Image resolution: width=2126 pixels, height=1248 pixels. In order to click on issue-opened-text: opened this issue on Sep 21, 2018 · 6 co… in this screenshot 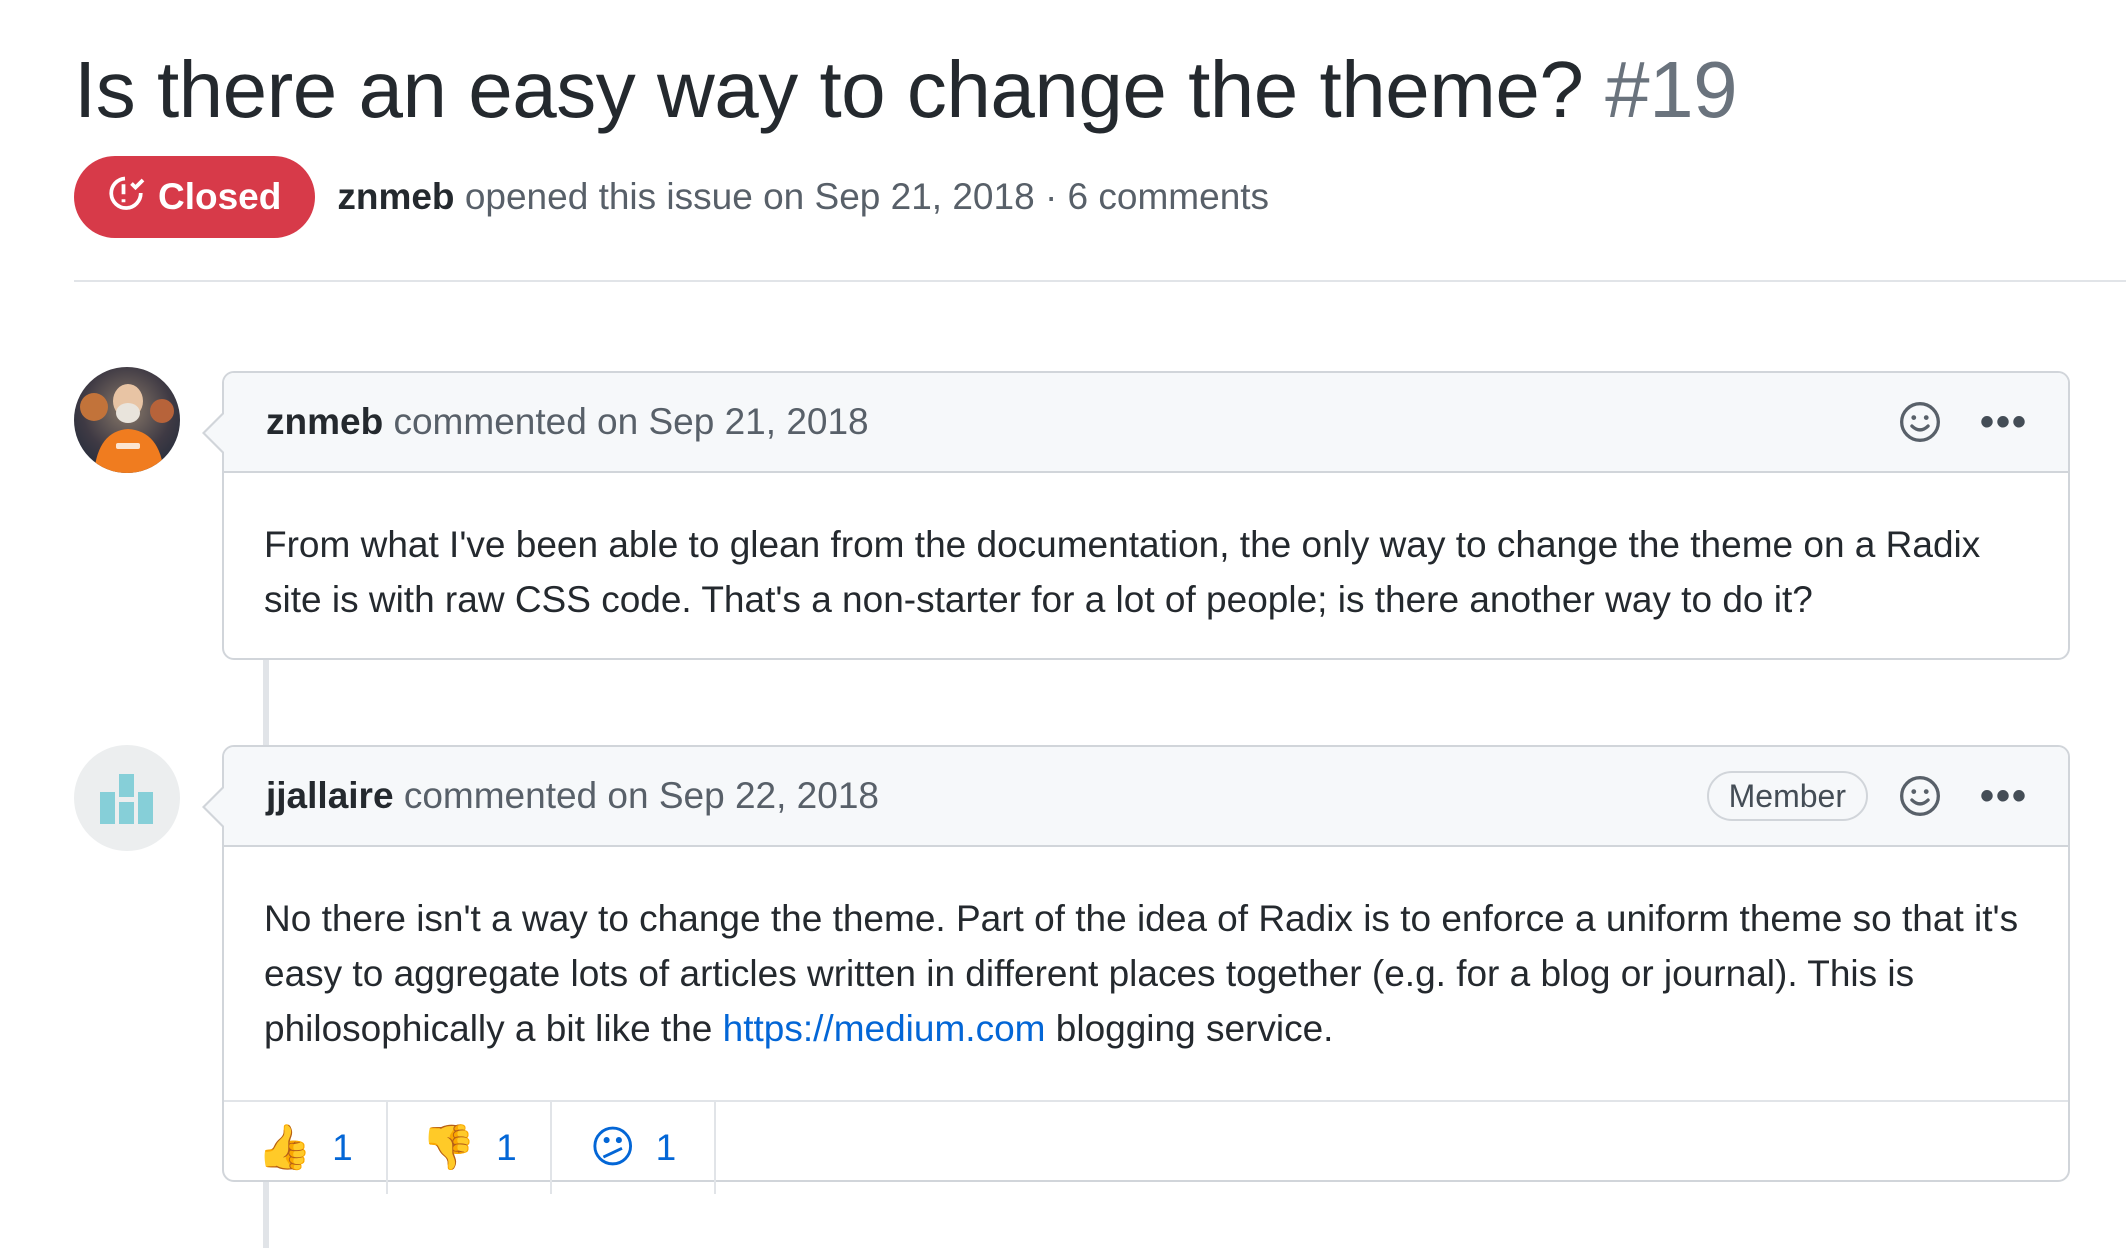, I will do `click(867, 196)`.